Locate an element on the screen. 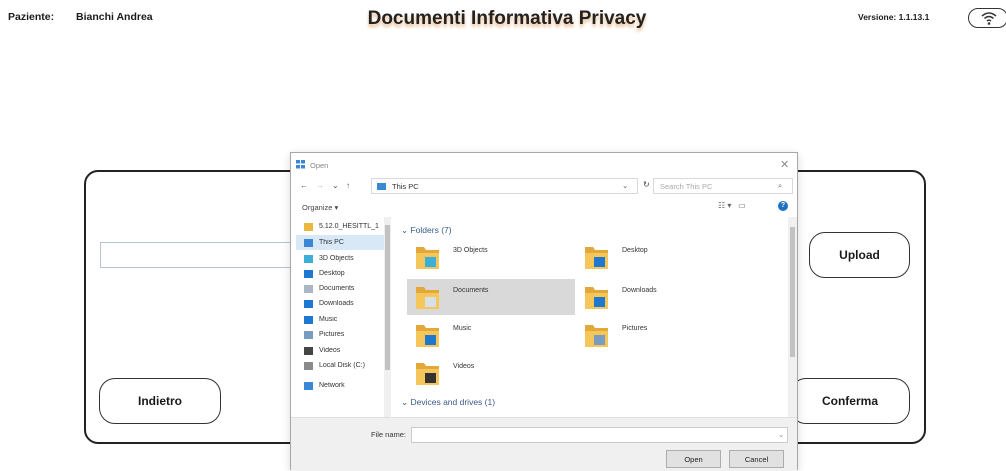  nav-item-label: Desktop is located at coordinates (332, 273).